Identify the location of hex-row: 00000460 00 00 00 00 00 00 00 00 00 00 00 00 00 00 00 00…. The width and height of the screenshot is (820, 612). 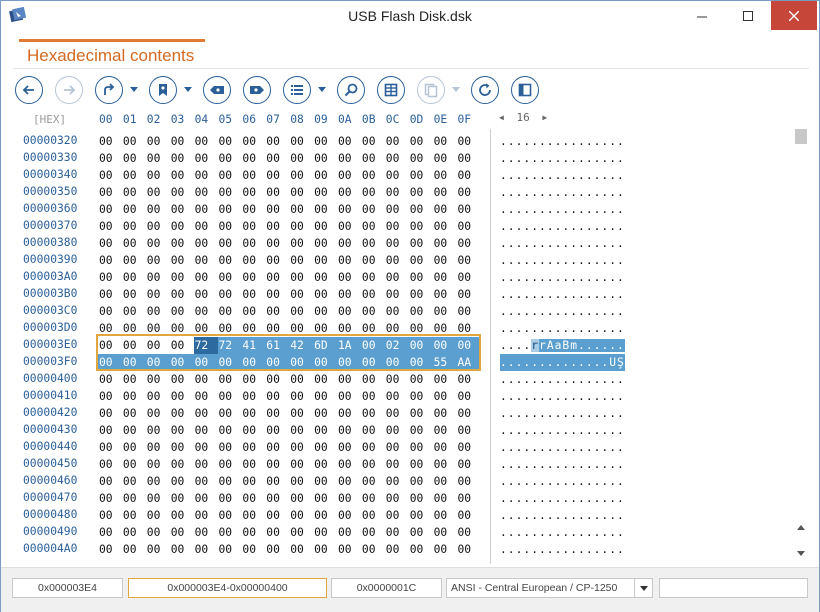
(403, 481).